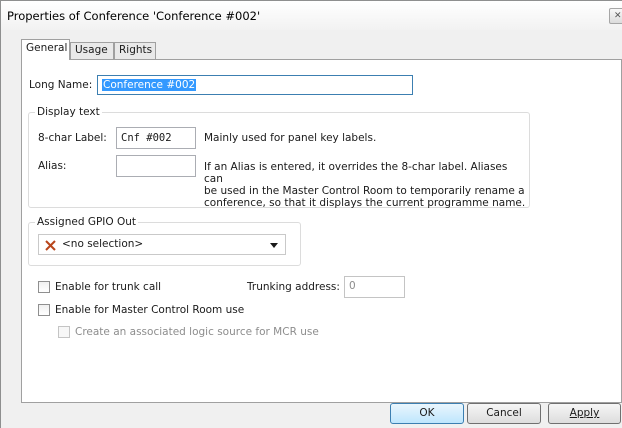  I want to click on mcr-use-label: Enable for Master Control Room use, so click(150, 310).